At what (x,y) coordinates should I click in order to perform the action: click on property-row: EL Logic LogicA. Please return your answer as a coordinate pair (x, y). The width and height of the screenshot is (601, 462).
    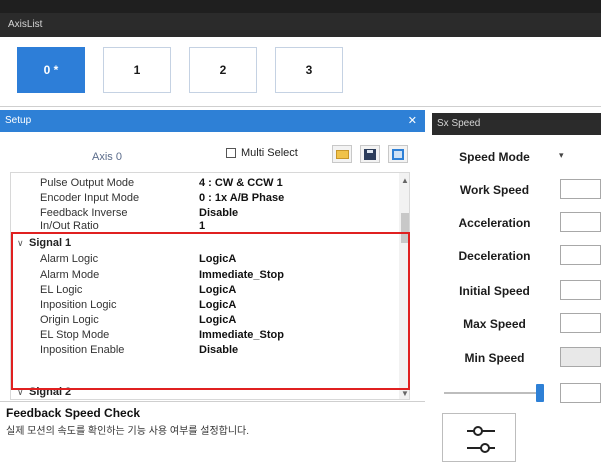
    Looking at the image, I should click on (205, 290).